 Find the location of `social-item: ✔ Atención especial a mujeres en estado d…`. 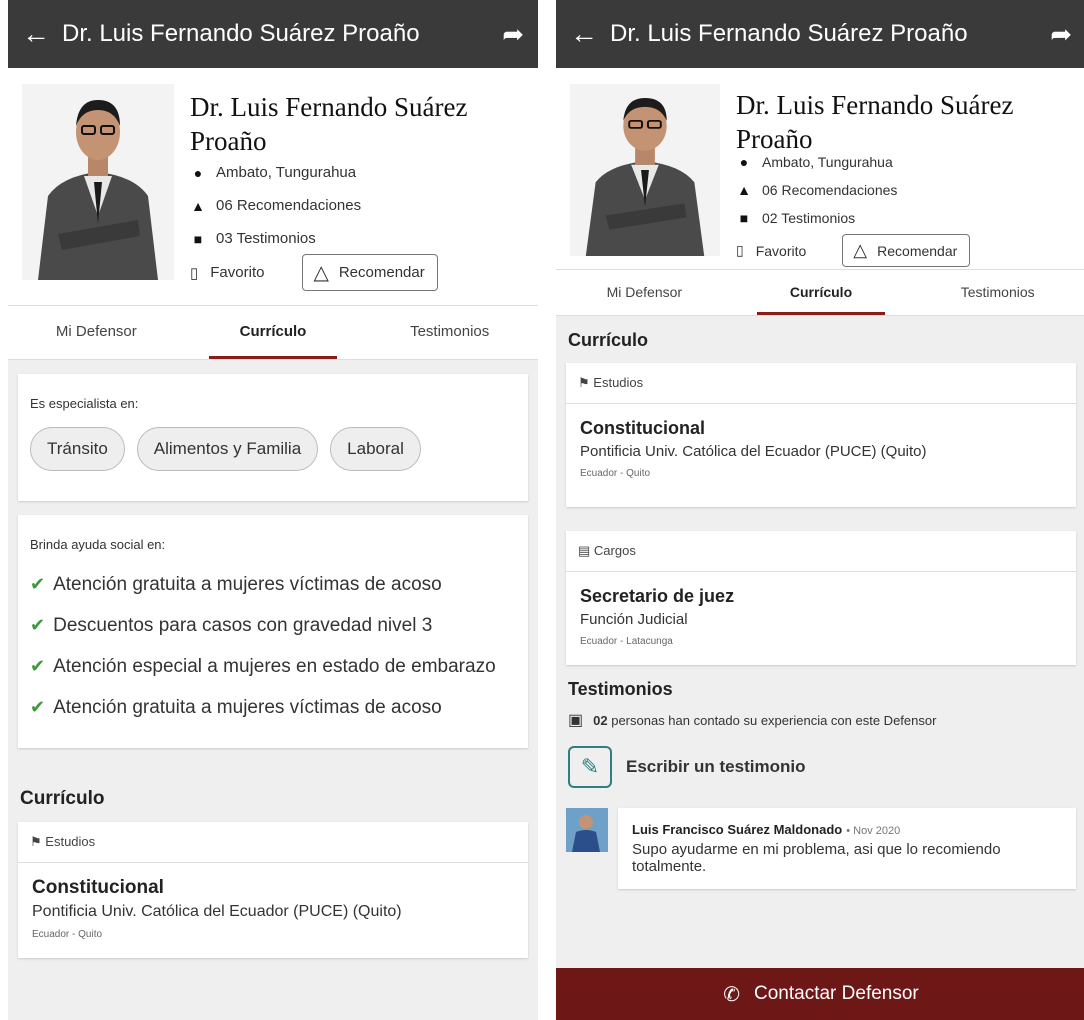

social-item: ✔ Atención especial a mujeres en estado d… is located at coordinates (273, 666).